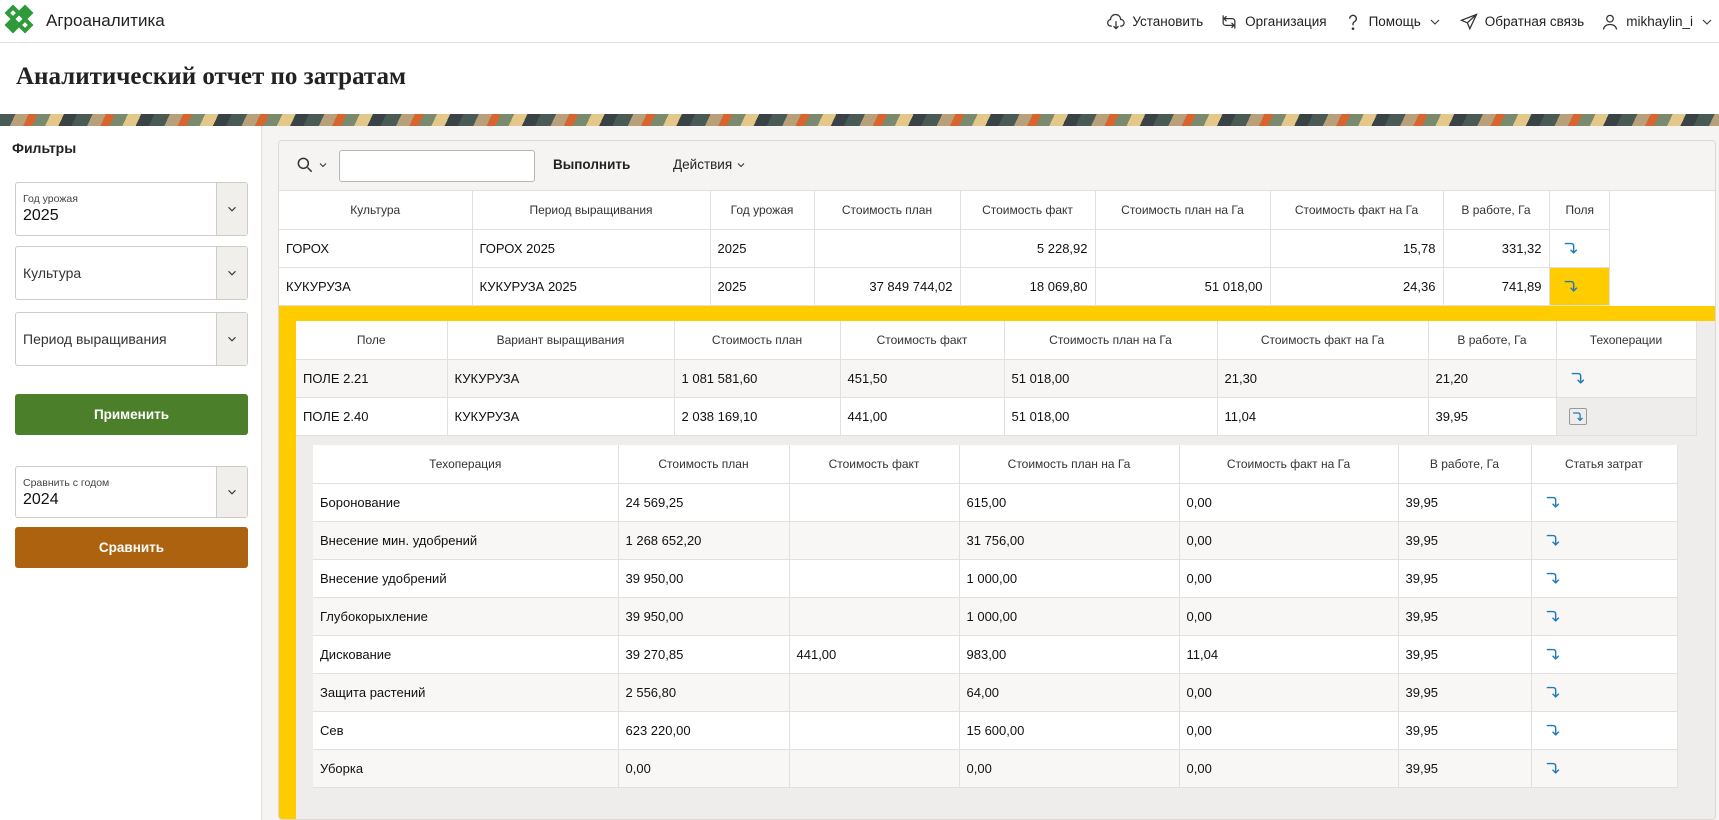 The height and width of the screenshot is (820, 1719). I want to click on cost-fact-cell: 451,50, so click(922, 378).